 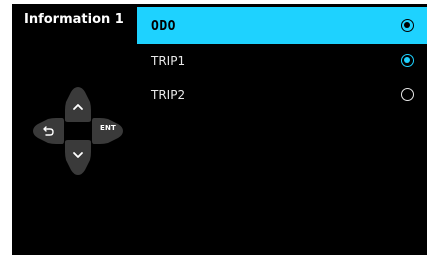 I want to click on up-button, so click(x=78, y=104).